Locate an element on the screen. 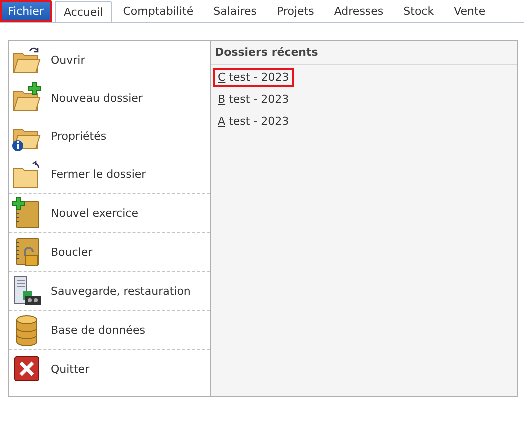 This screenshot has width=524, height=422. menu-item: Ouvrir is located at coordinates (68, 60).